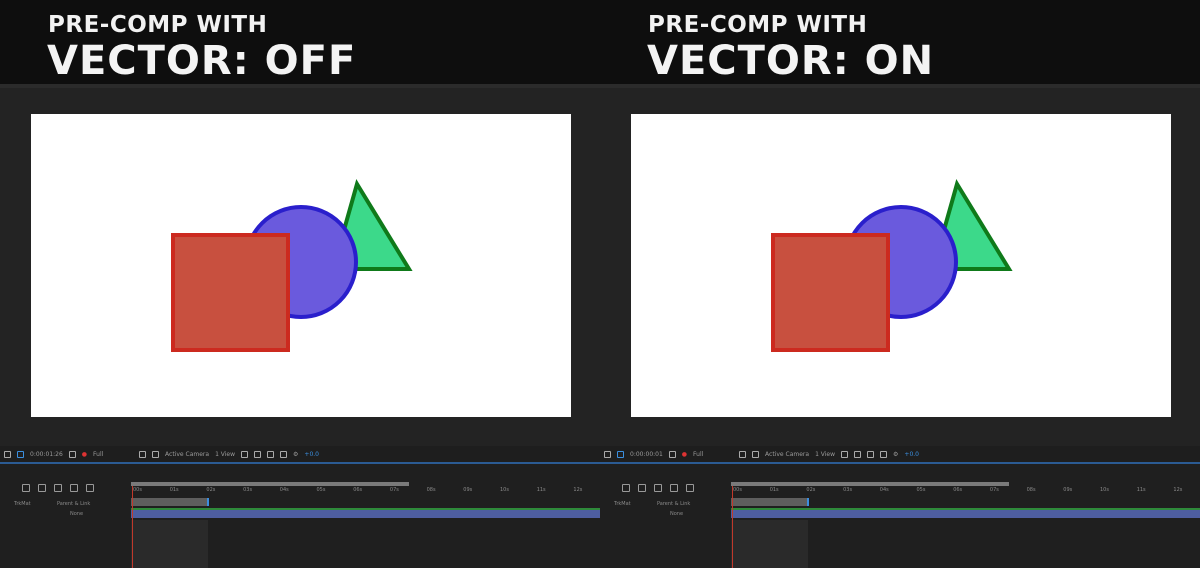  I want to click on ruler-tick: 10s, so click(504, 490).